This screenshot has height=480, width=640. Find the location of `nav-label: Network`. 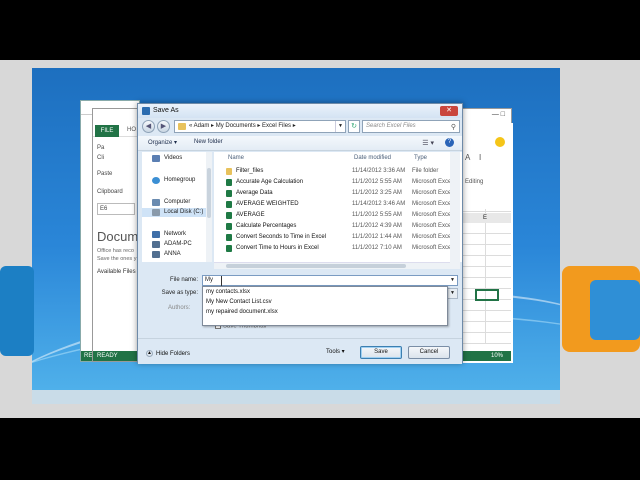

nav-label: Network is located at coordinates (175, 234).